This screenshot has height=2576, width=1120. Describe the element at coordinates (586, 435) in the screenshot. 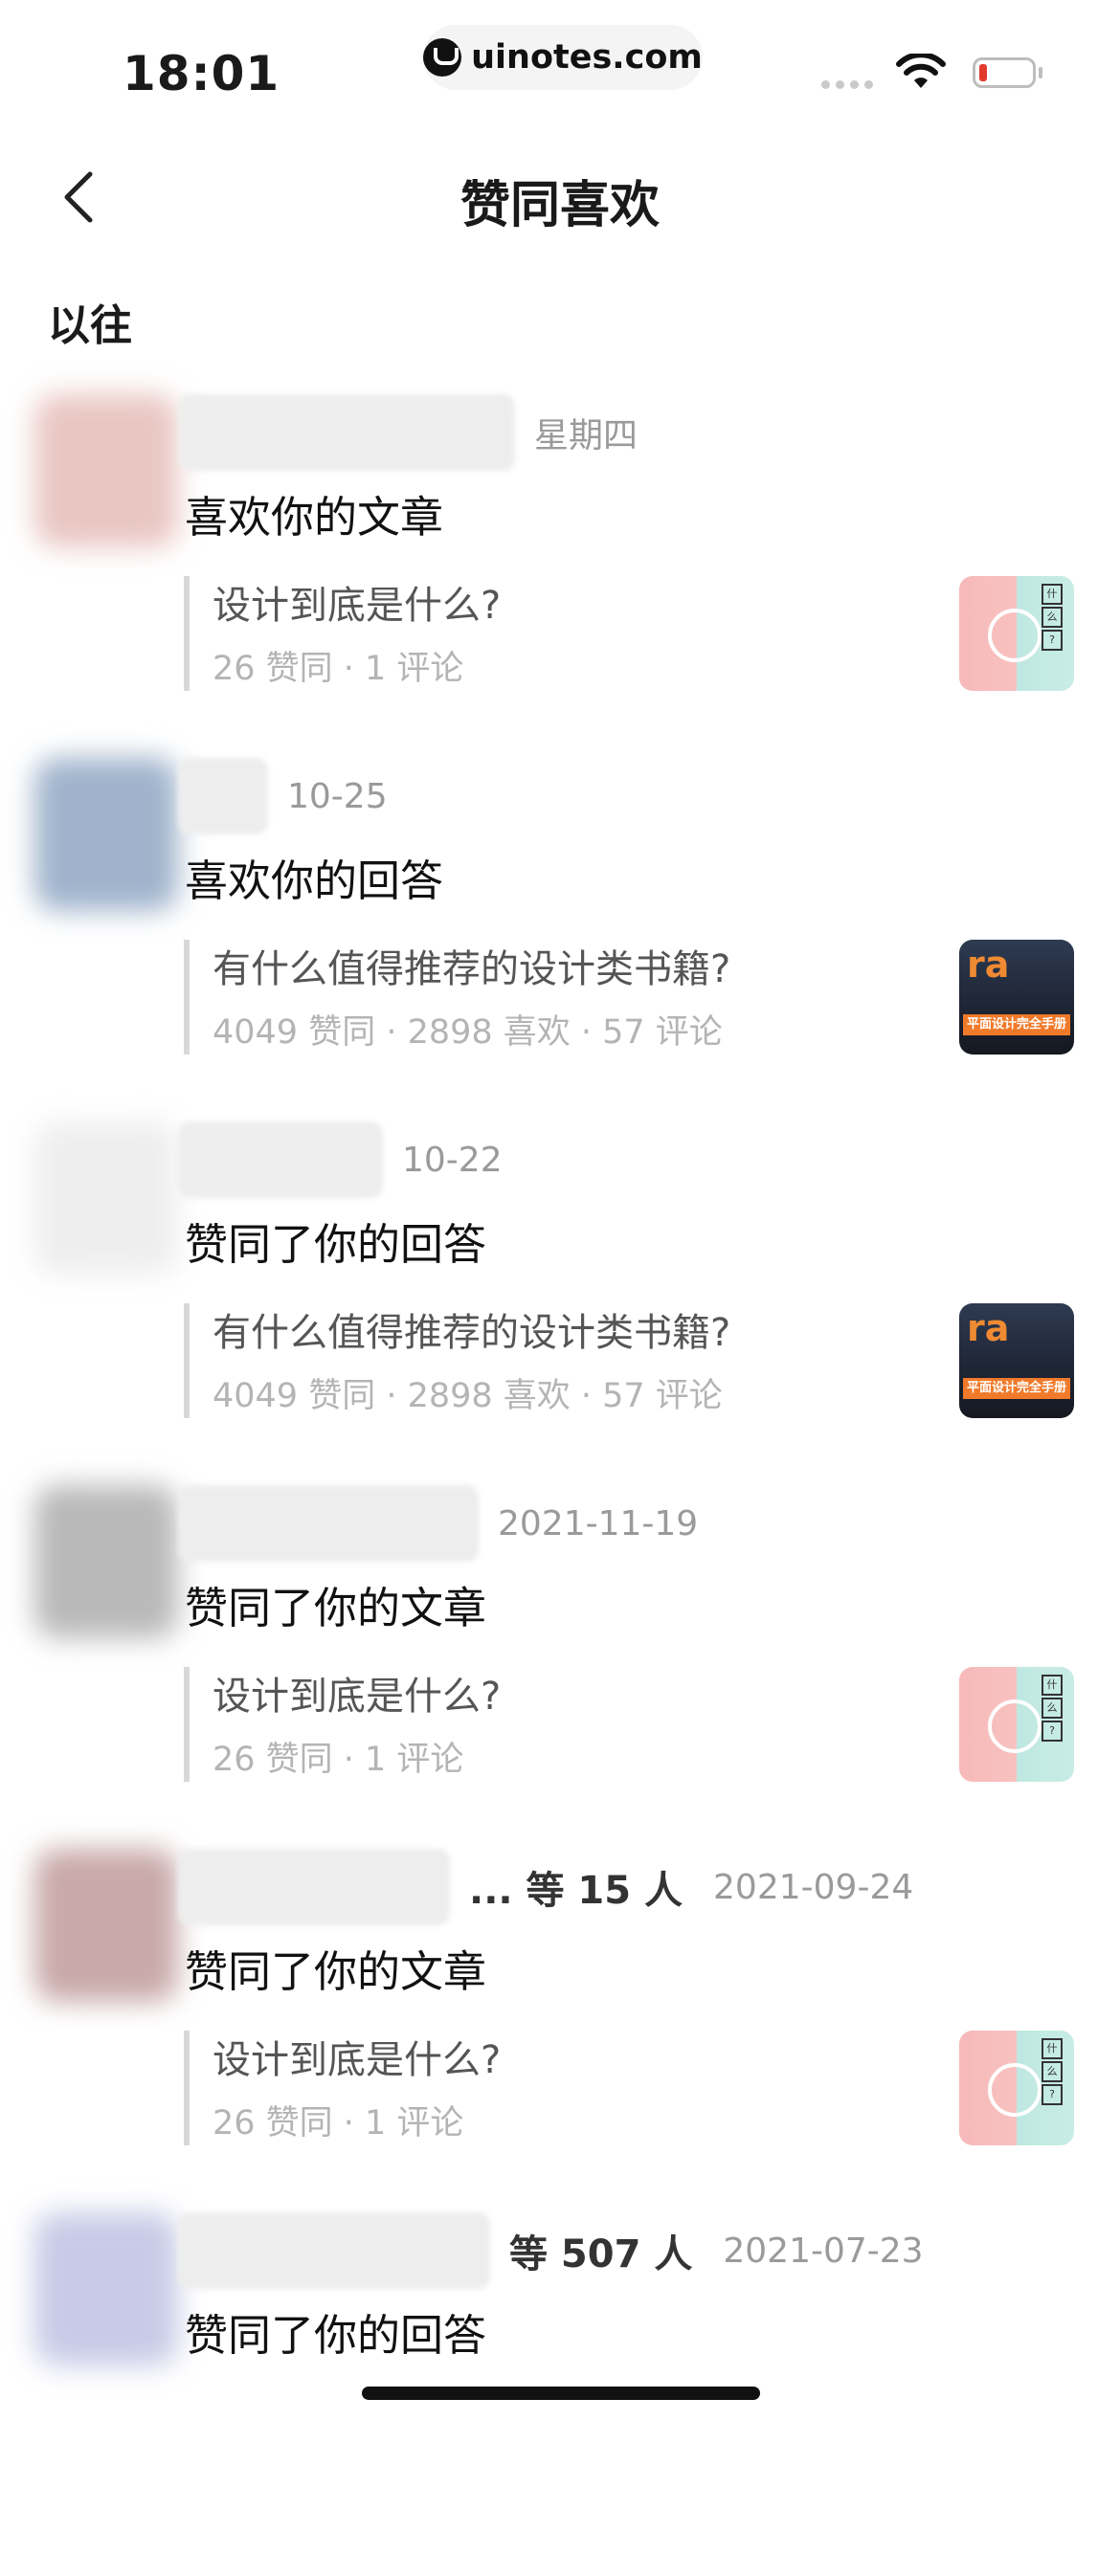

I see `item-date: 星期四` at that location.